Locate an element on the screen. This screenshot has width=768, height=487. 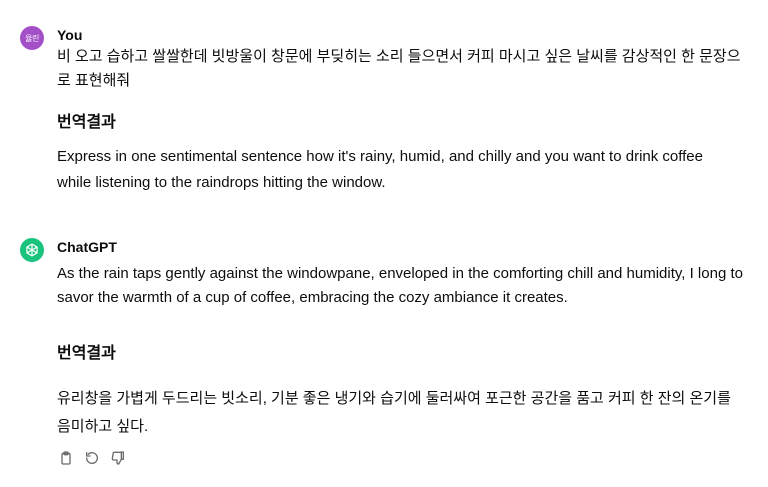
regenerate-icon is located at coordinates (92, 458).